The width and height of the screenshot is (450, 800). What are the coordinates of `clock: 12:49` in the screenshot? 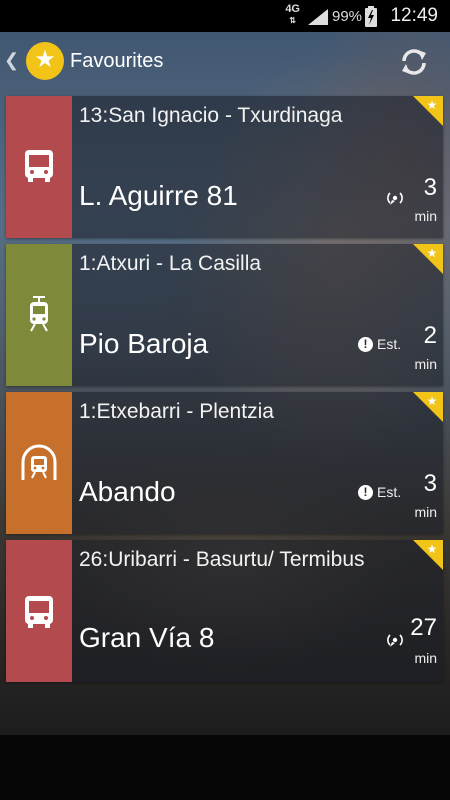 It's located at (414, 15).